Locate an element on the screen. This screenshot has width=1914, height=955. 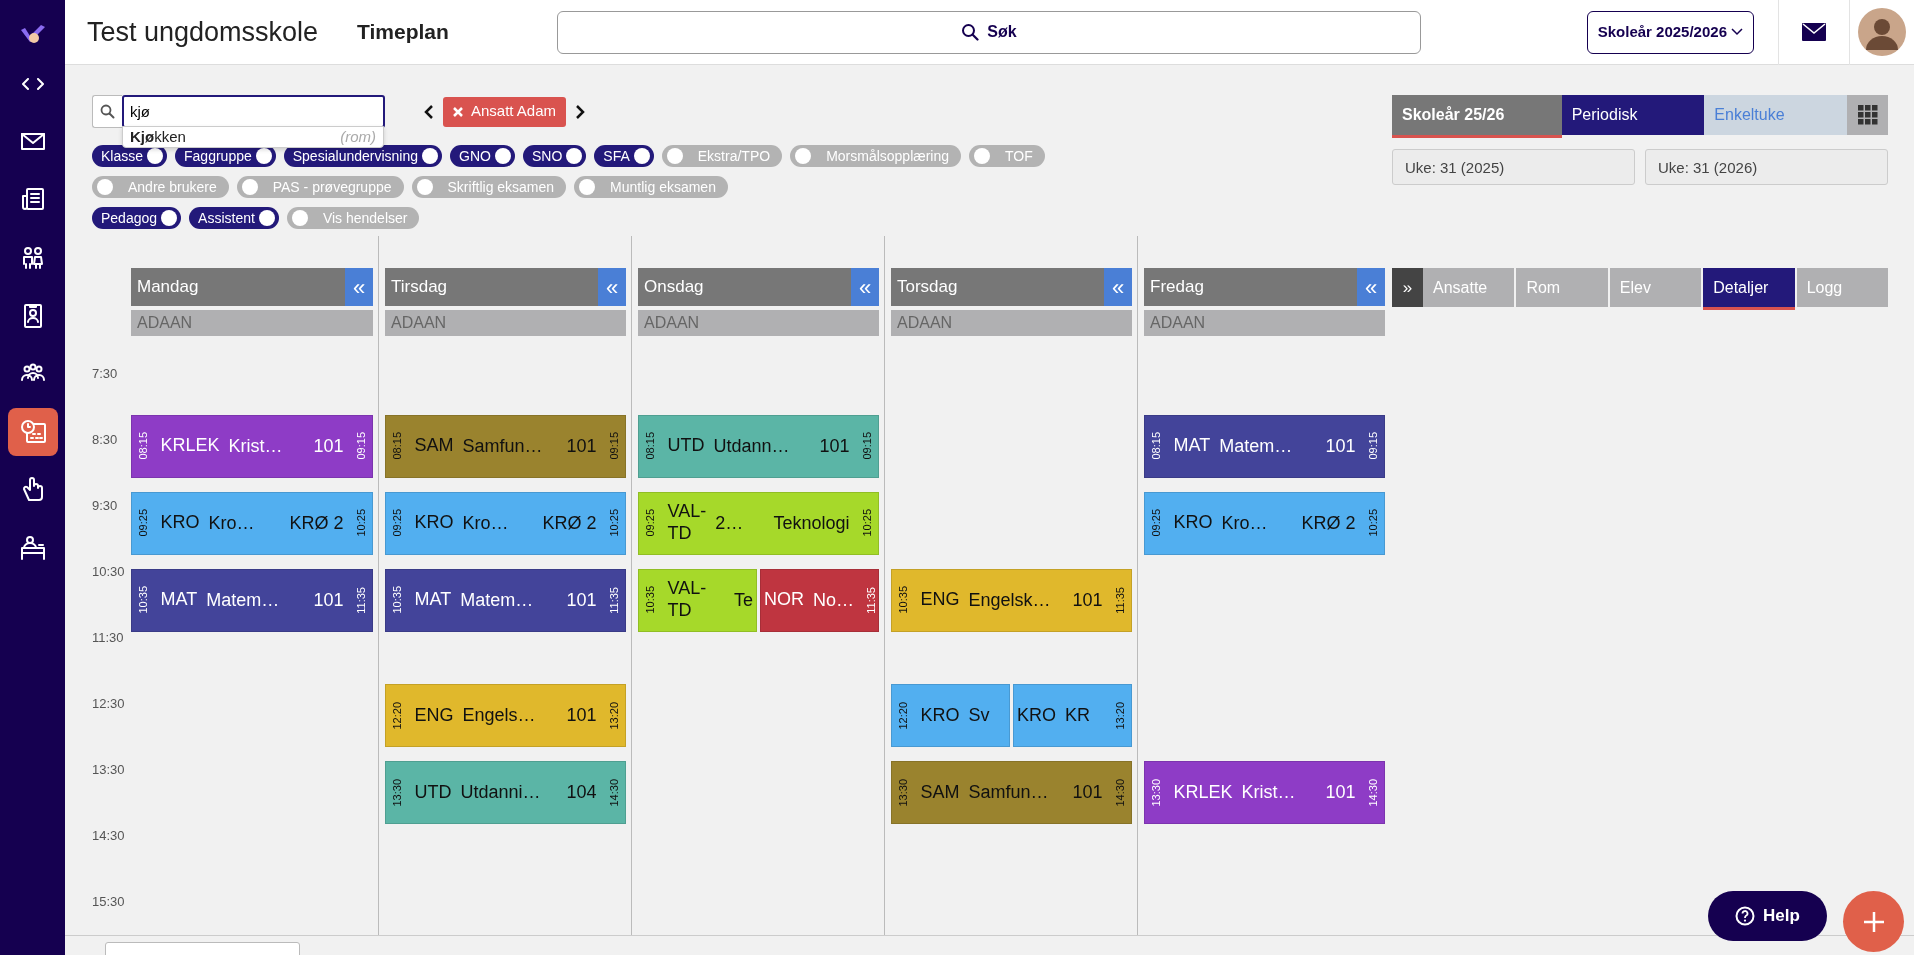
start-time: 10:35 is located at coordinates (903, 600).